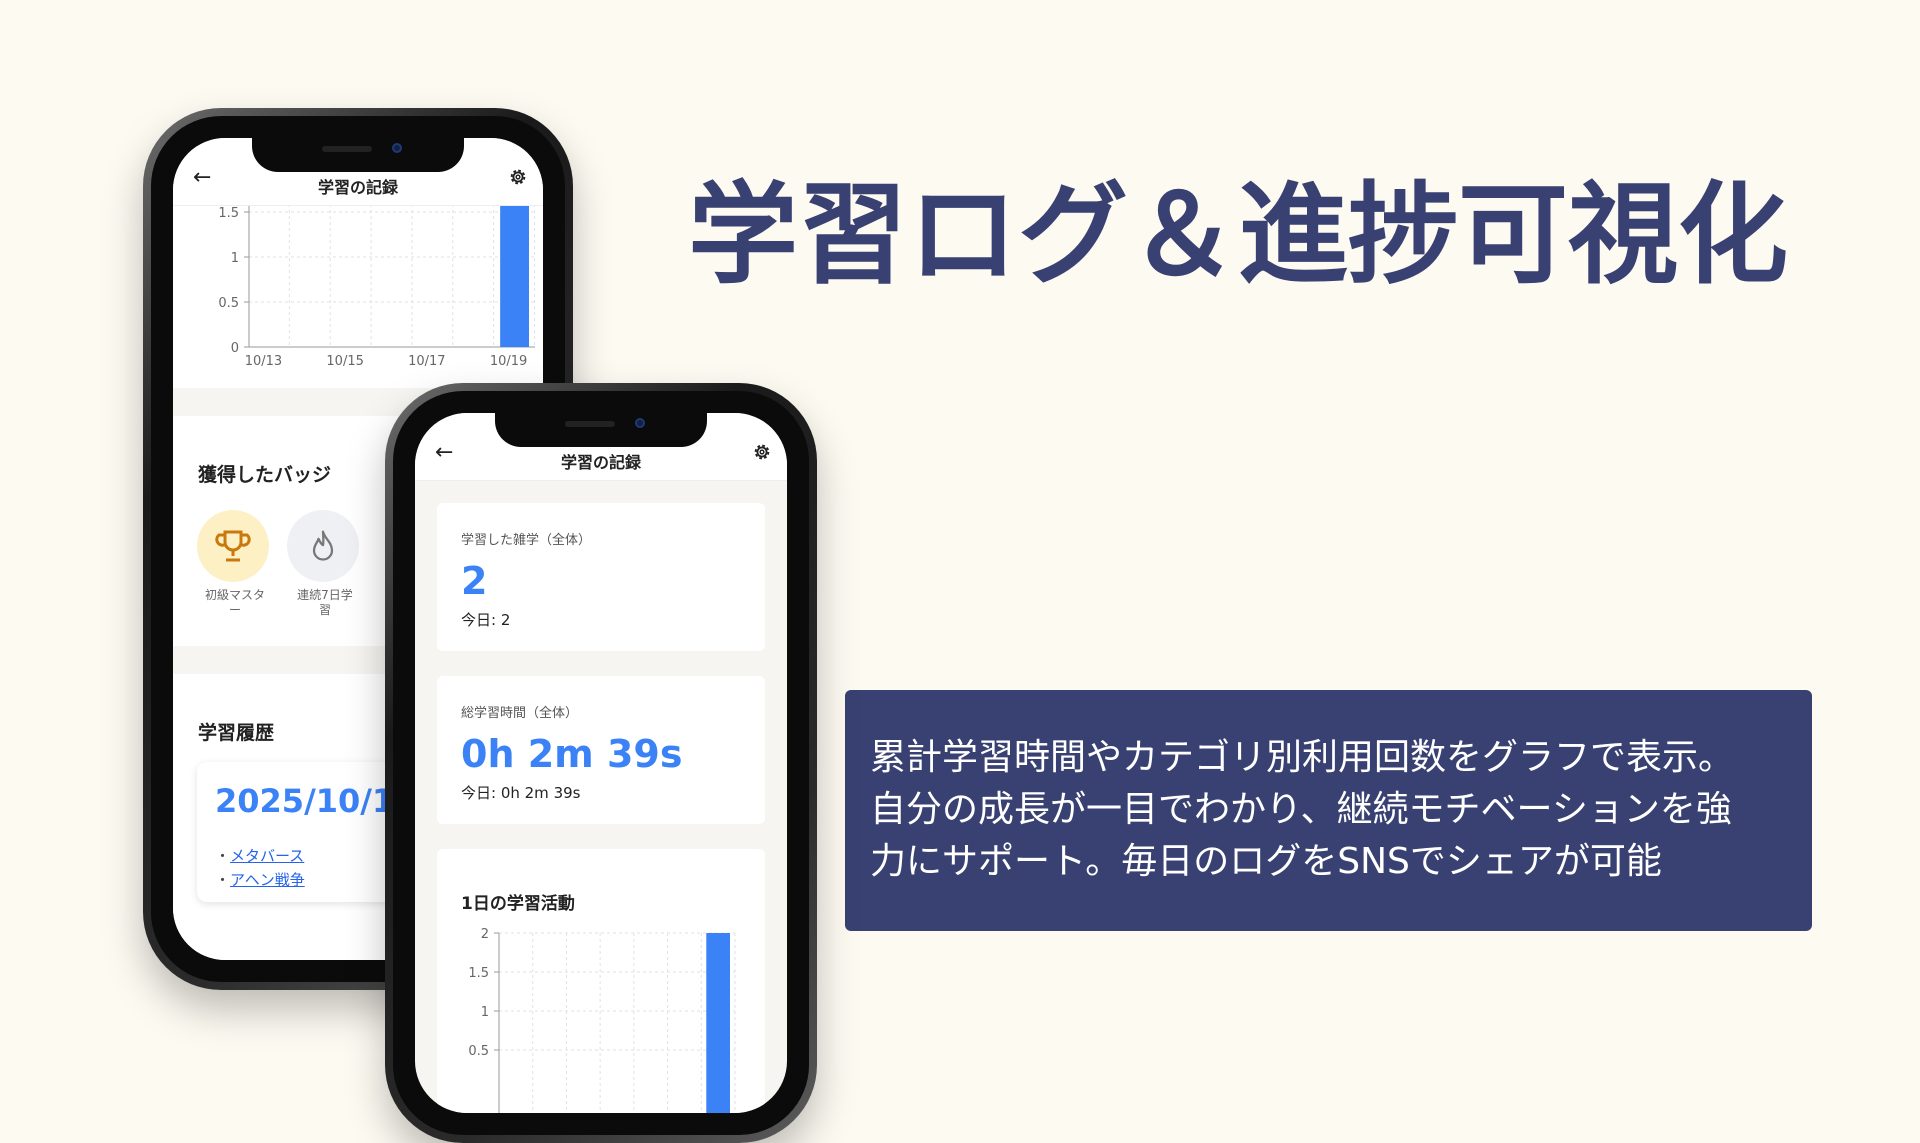  I want to click on description-line-1: 累計学習時間やカテゴリ別利用回数をグラフで表示。, so click(1302, 757).